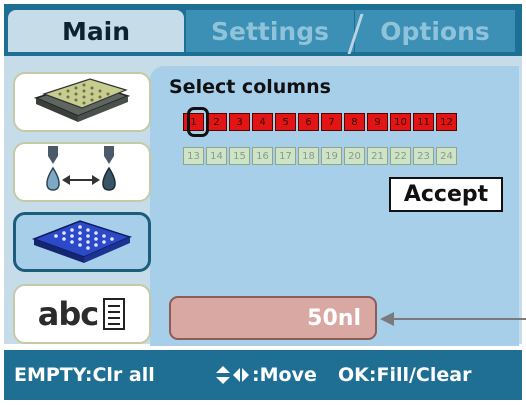  I want to click on updown-arrows-icon, so click(223, 375).